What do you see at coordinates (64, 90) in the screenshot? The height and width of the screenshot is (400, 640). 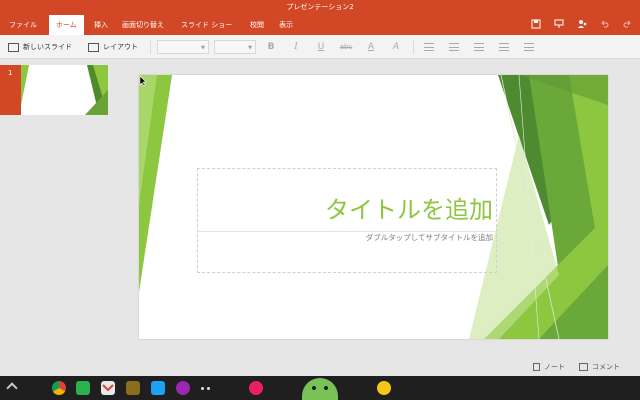 I see `slide-thumbnail` at bounding box center [64, 90].